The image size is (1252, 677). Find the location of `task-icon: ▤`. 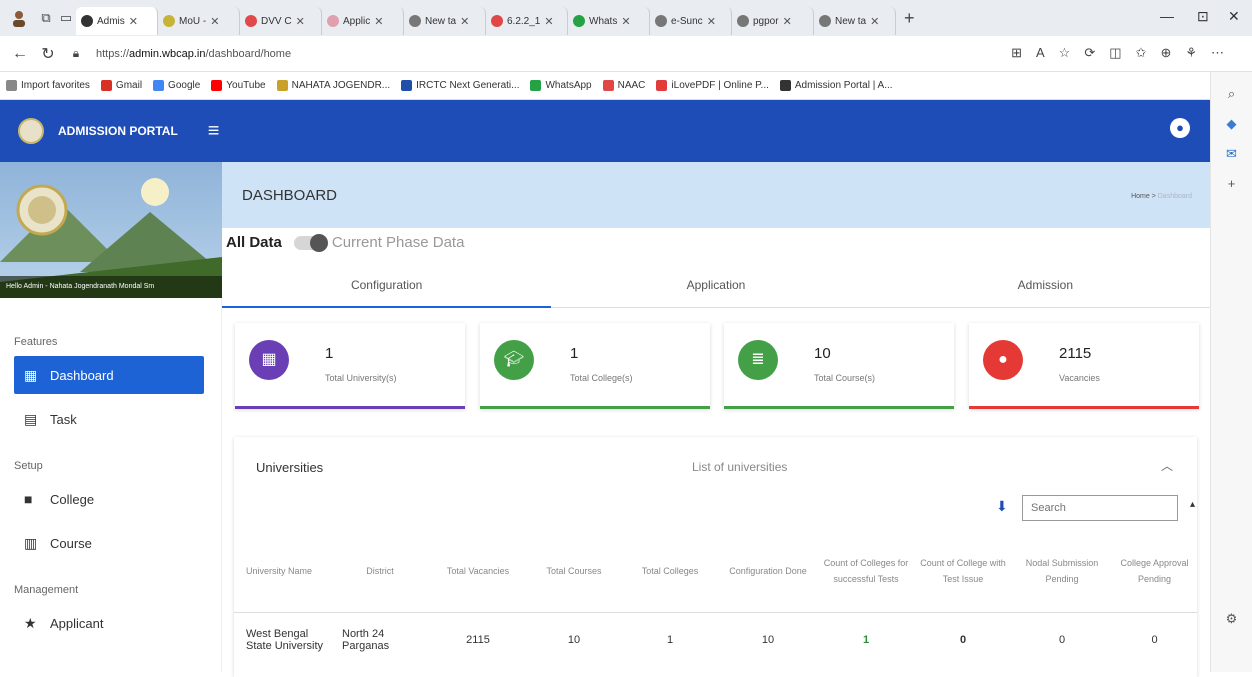

task-icon: ▤ is located at coordinates (31, 418).